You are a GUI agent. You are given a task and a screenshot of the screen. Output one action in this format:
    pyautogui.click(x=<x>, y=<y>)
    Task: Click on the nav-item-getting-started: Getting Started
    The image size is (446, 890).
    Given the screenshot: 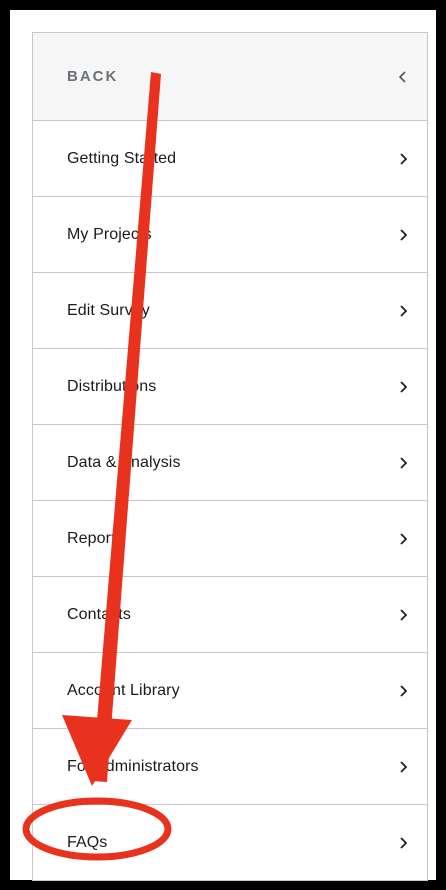 What is the action you would take?
    pyautogui.click(x=230, y=159)
    